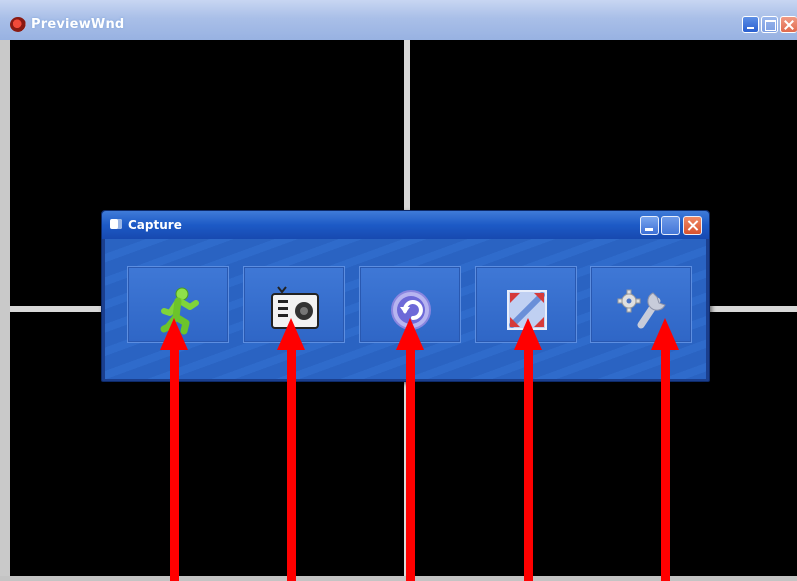  I want to click on running-man-icon, so click(179, 311).